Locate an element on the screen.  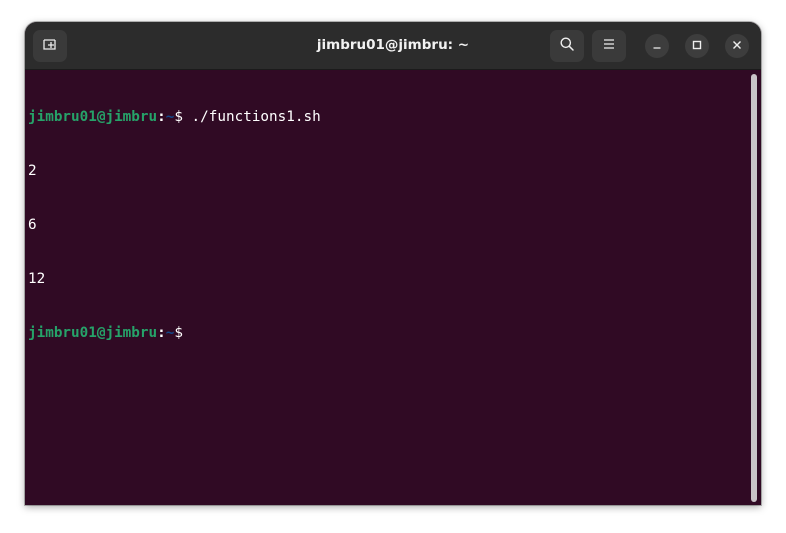
search-icon is located at coordinates (567, 46).